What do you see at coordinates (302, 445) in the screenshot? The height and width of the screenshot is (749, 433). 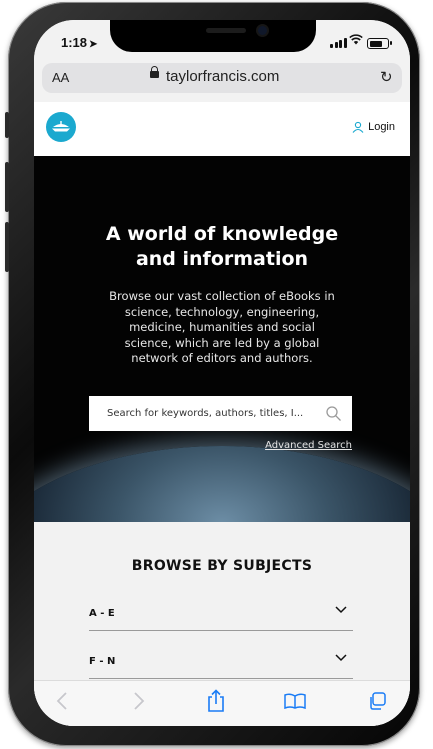 I see `advanced-search-link: Advanced Search` at bounding box center [302, 445].